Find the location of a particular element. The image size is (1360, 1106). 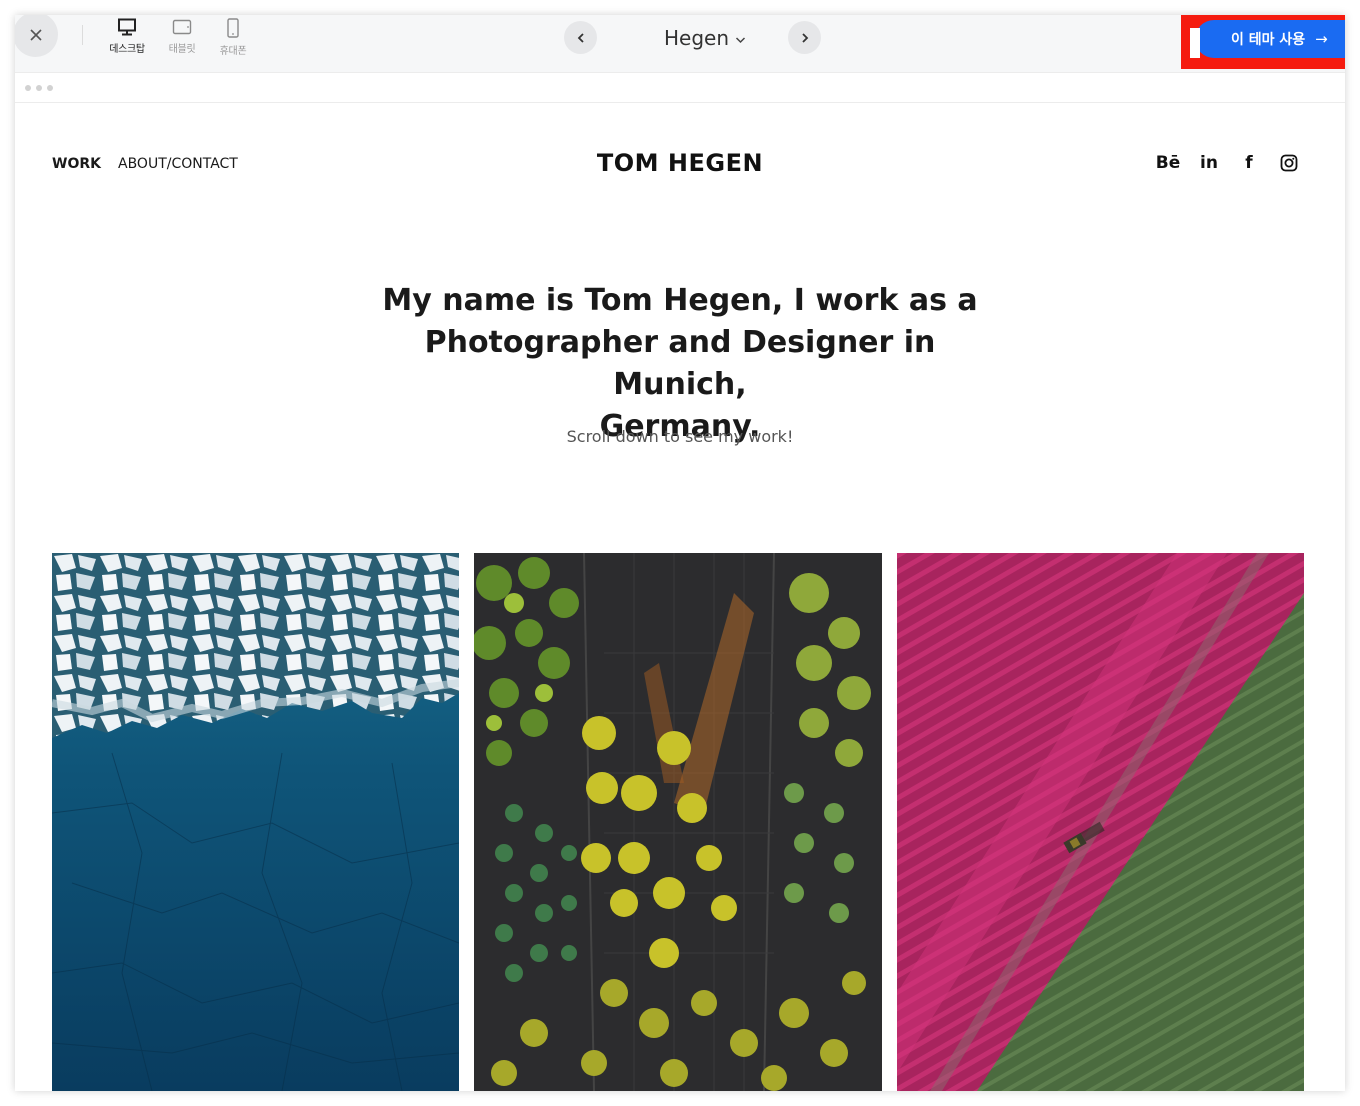

facebook-icon: f is located at coordinates (1249, 163).